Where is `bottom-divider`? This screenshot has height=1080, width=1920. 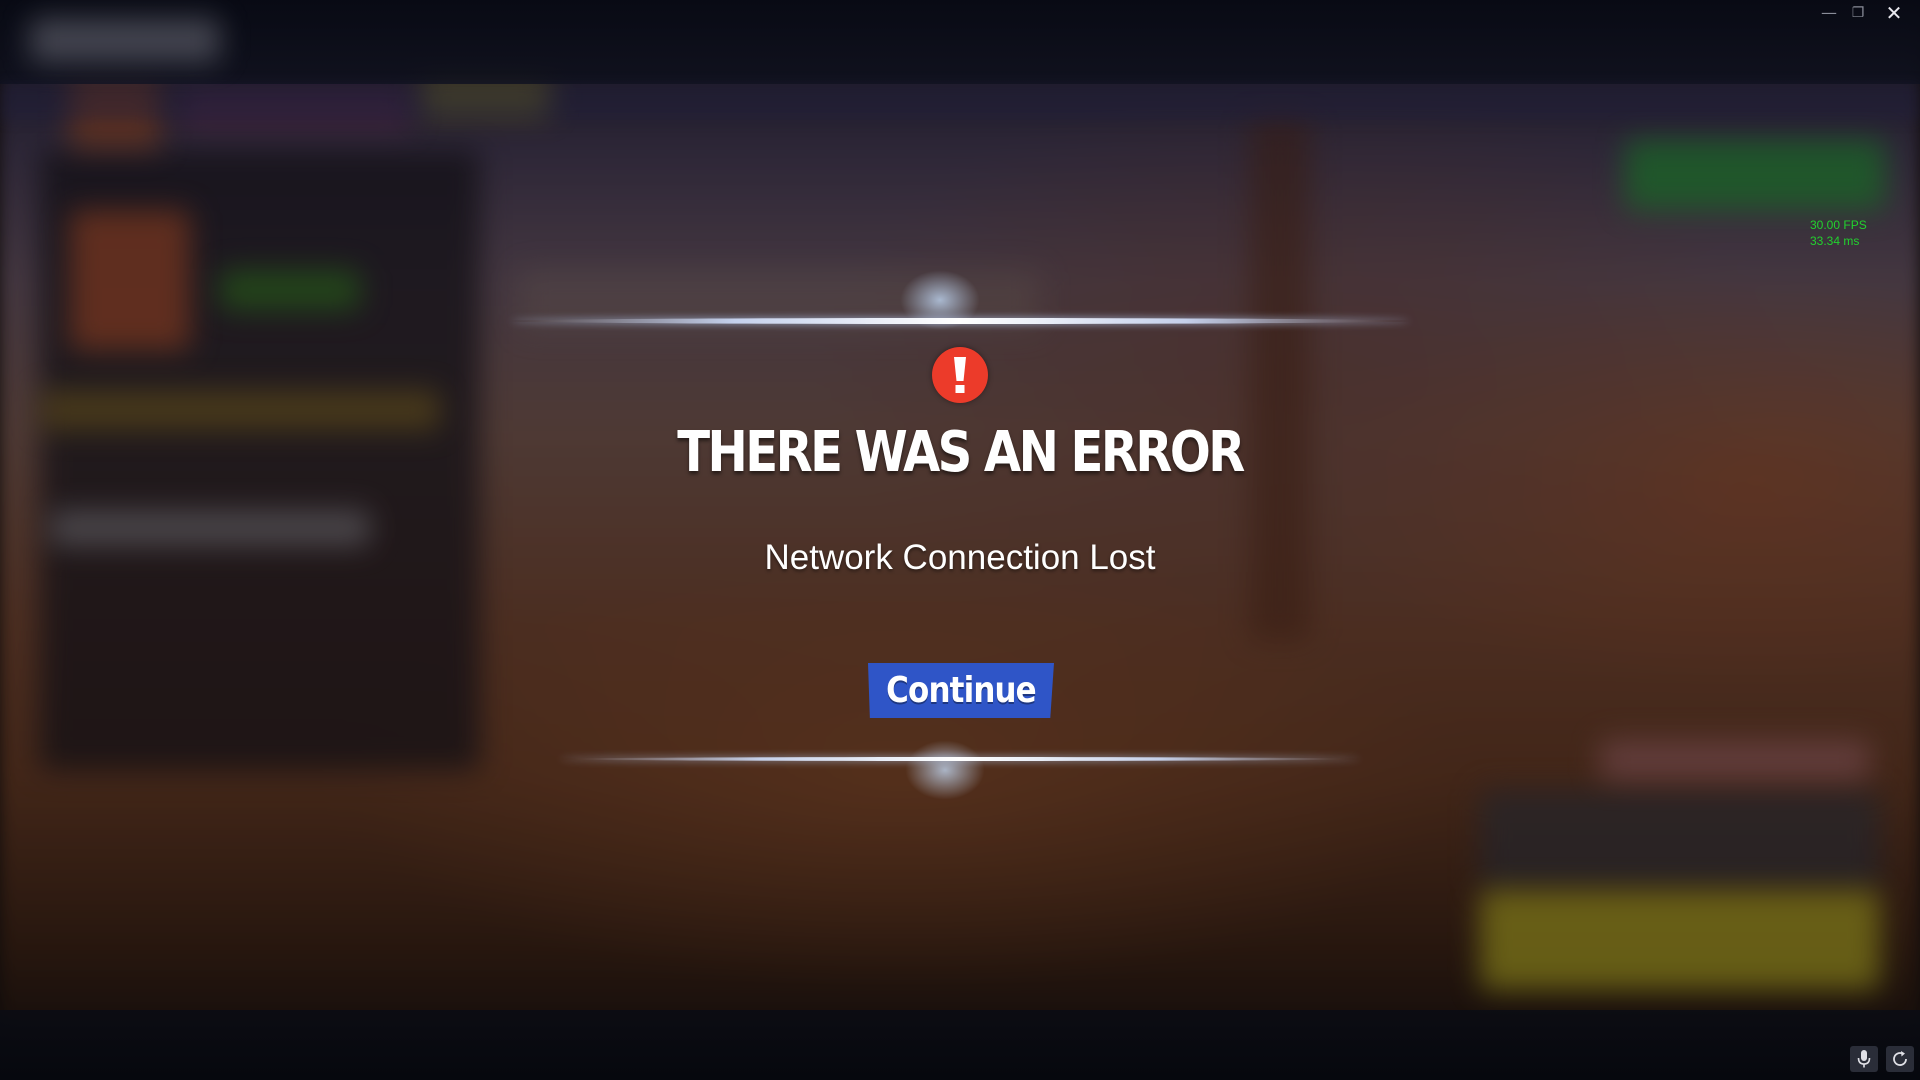
bottom-divider is located at coordinates (960, 759).